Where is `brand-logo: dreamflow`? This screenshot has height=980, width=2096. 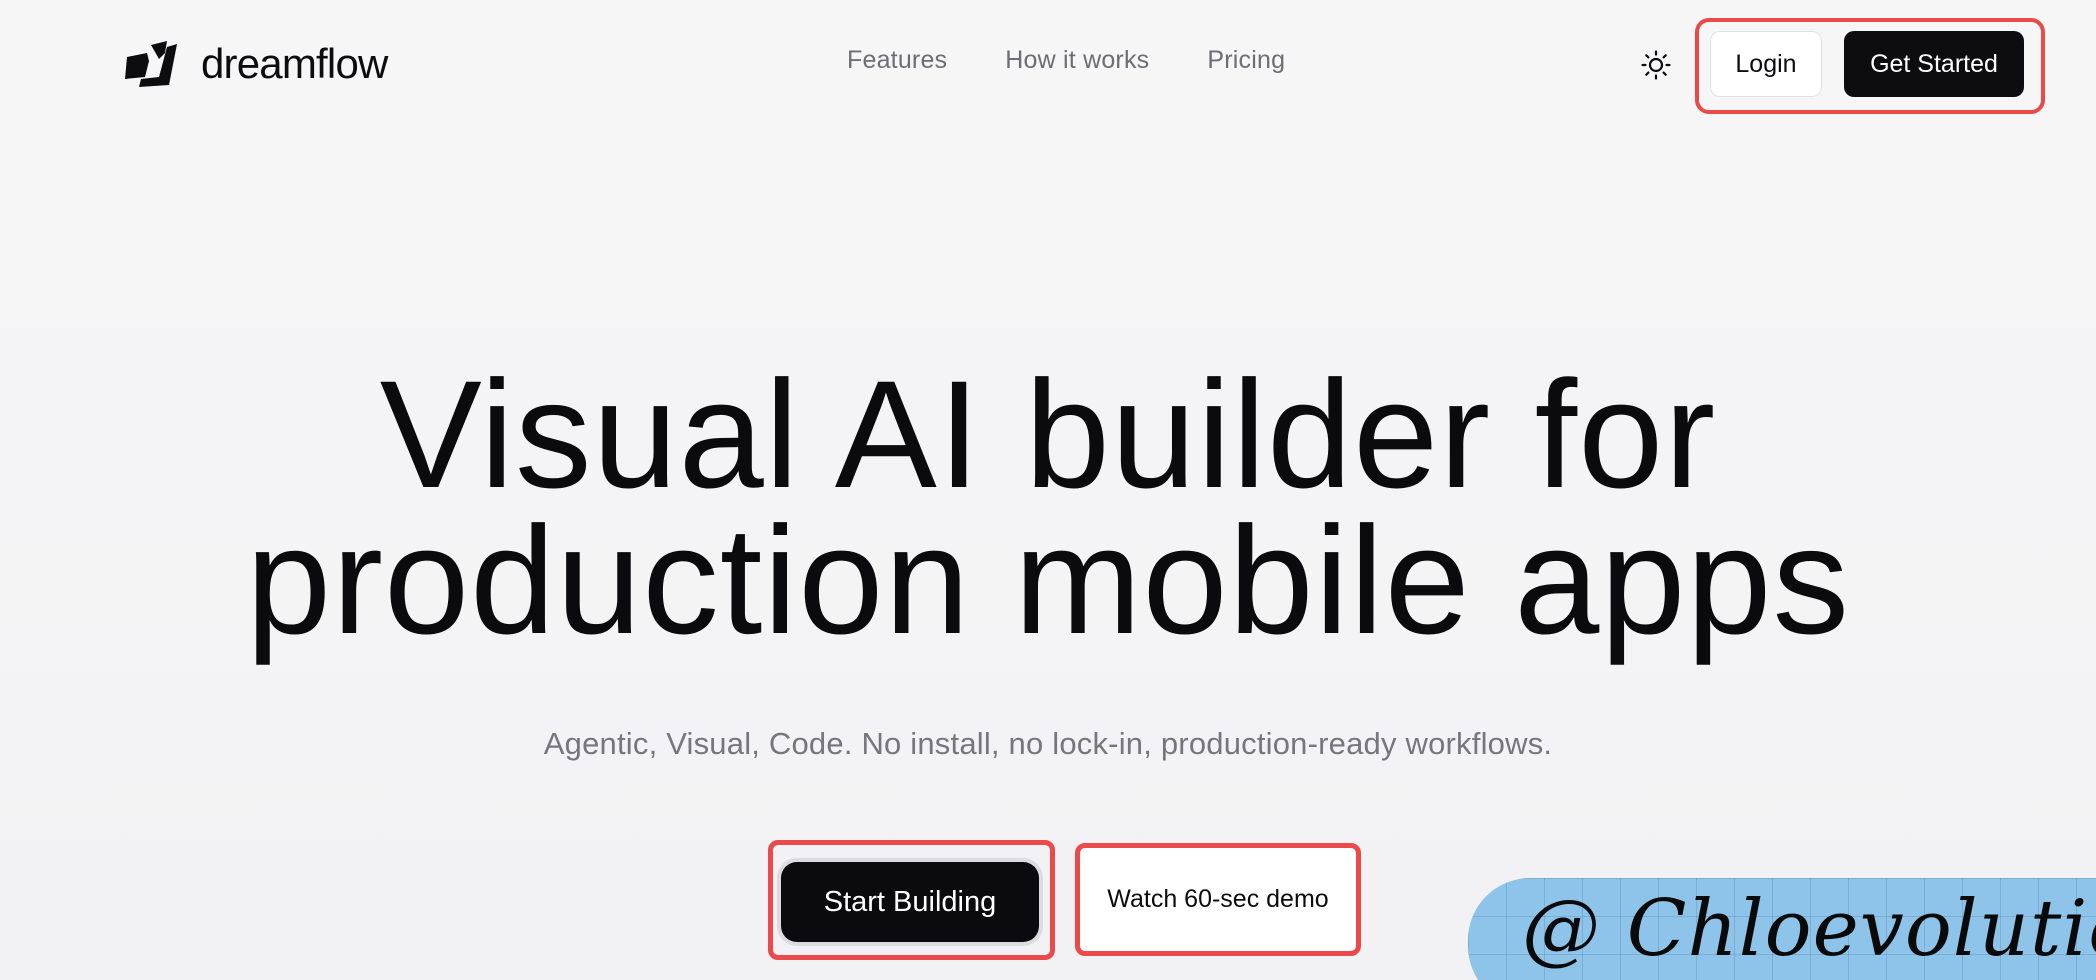
brand-logo: dreamflow is located at coordinates (256, 64).